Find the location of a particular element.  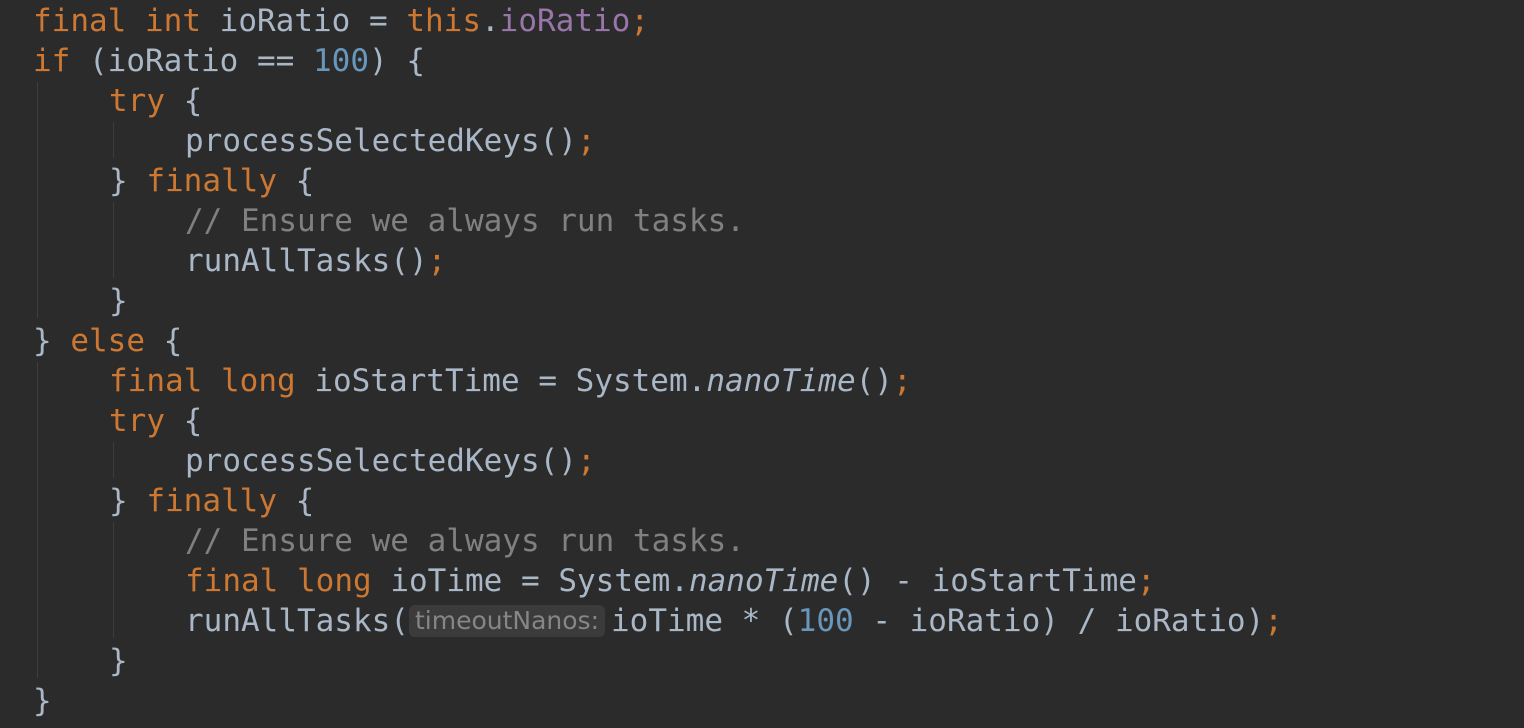

method-call: runAllTasks( is located at coordinates (297, 621).